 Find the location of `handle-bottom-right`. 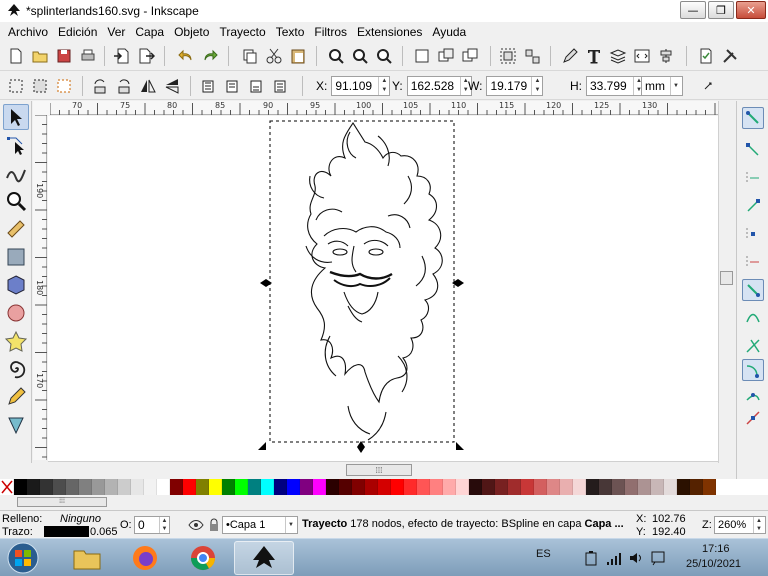

handle-bottom-right is located at coordinates (460, 446).